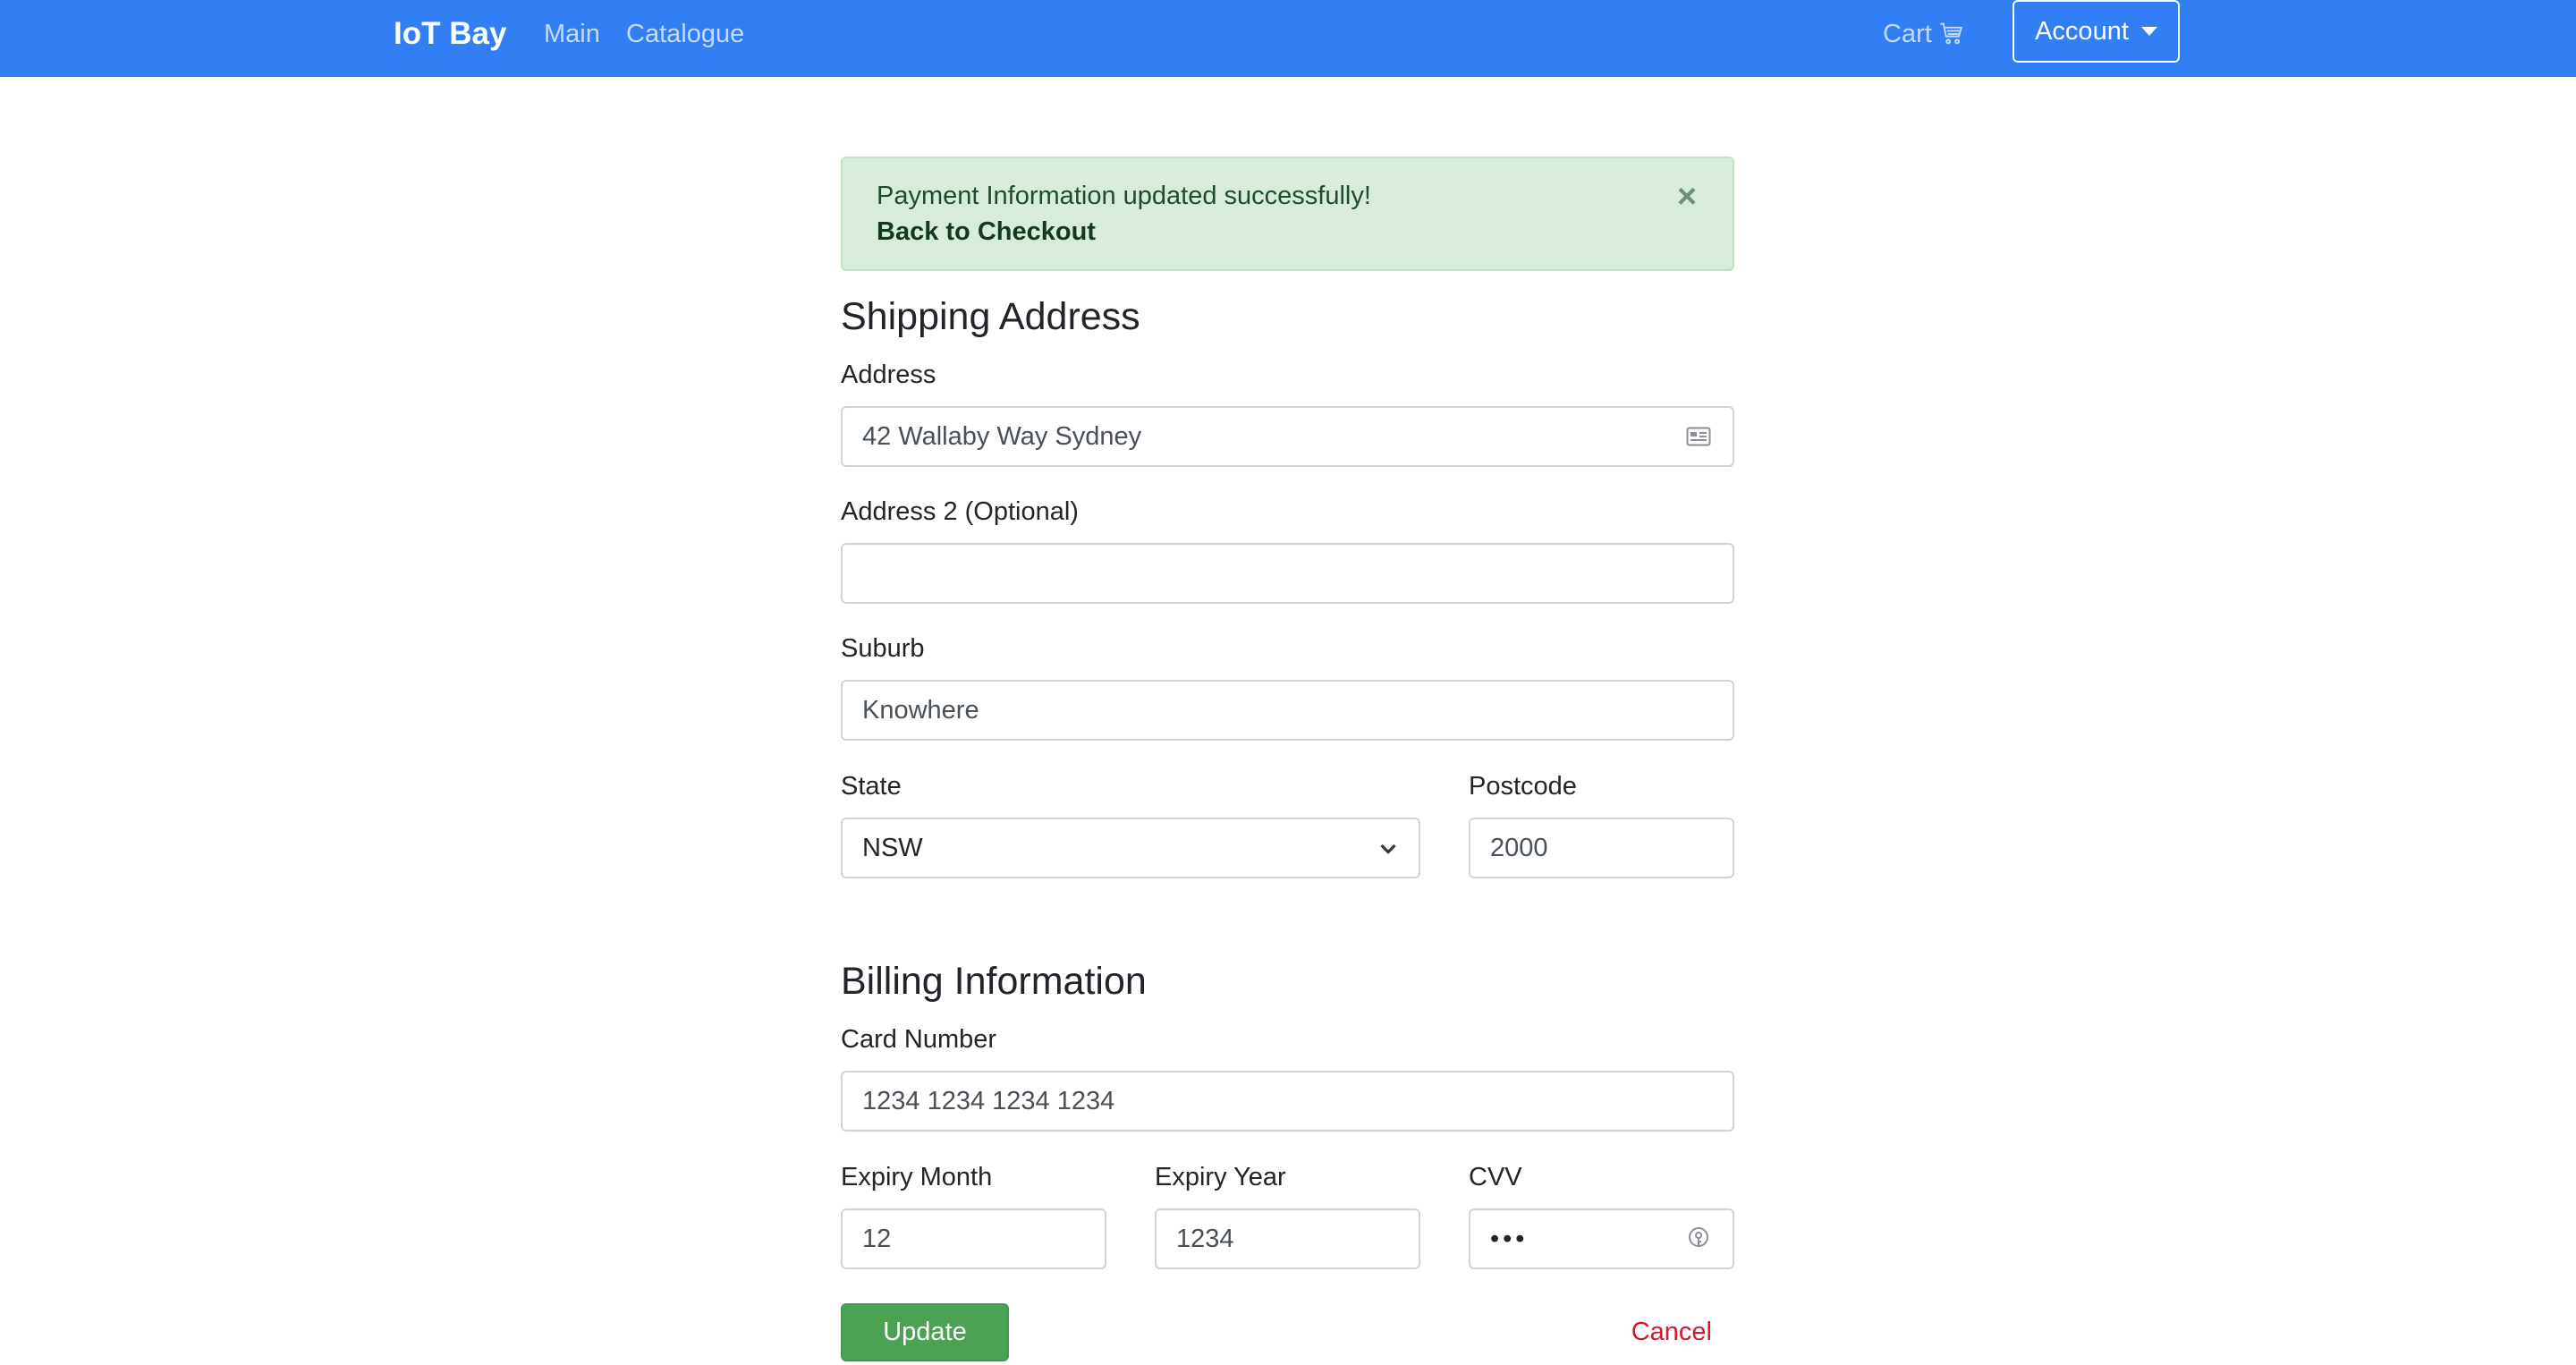 This screenshot has width=2576, height=1365. Describe the element at coordinates (1130, 848) in the screenshot. I see `state-select: NSW` at that location.